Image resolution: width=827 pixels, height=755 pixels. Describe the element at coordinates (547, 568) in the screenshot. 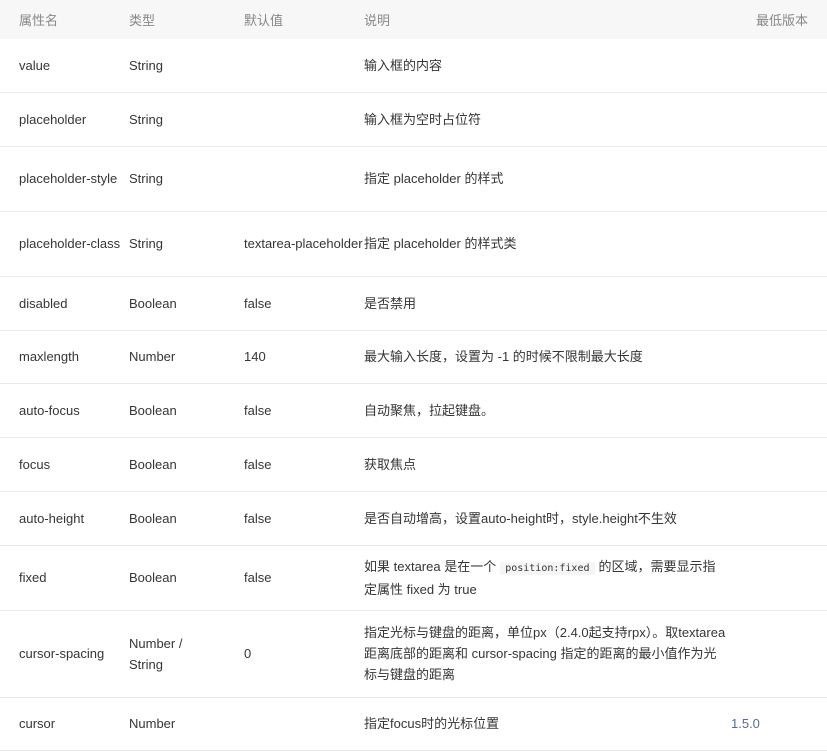

I see `inline-code: position:fixed` at that location.